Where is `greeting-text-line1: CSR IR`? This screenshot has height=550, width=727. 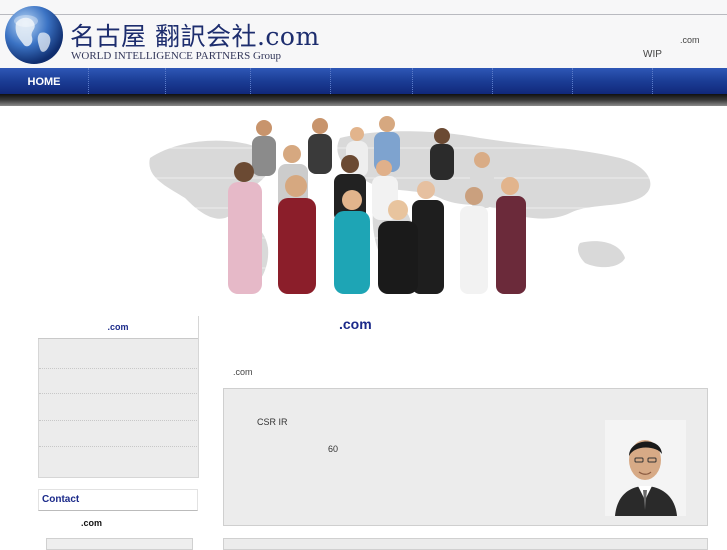 greeting-text-line1: CSR IR is located at coordinates (272, 422).